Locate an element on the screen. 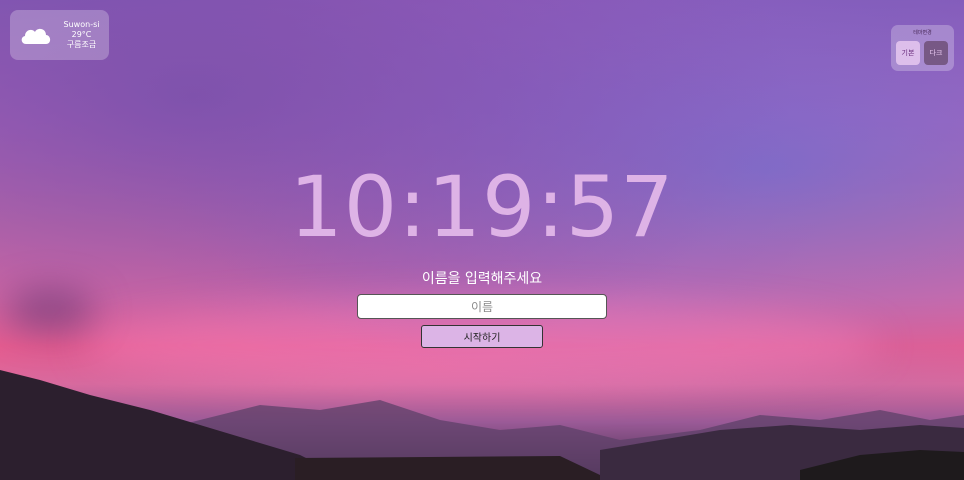  weather-temperature: 29°C is located at coordinates (81, 34).